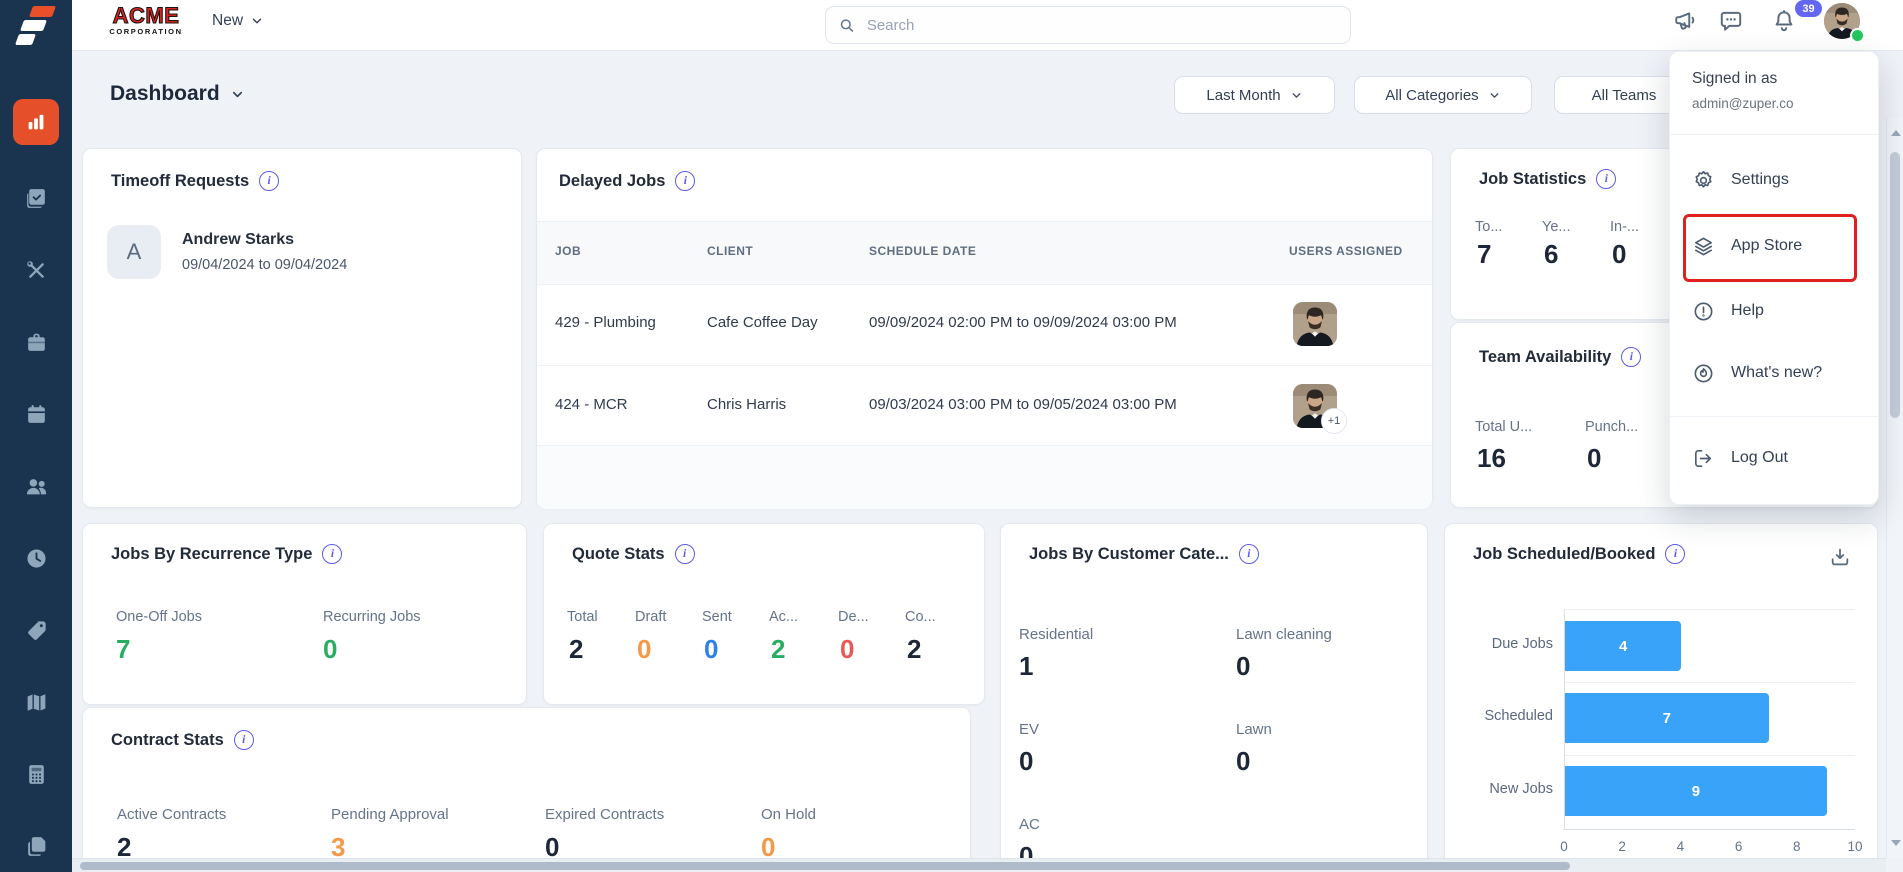  I want to click on stat-value: 1, so click(1026, 666).